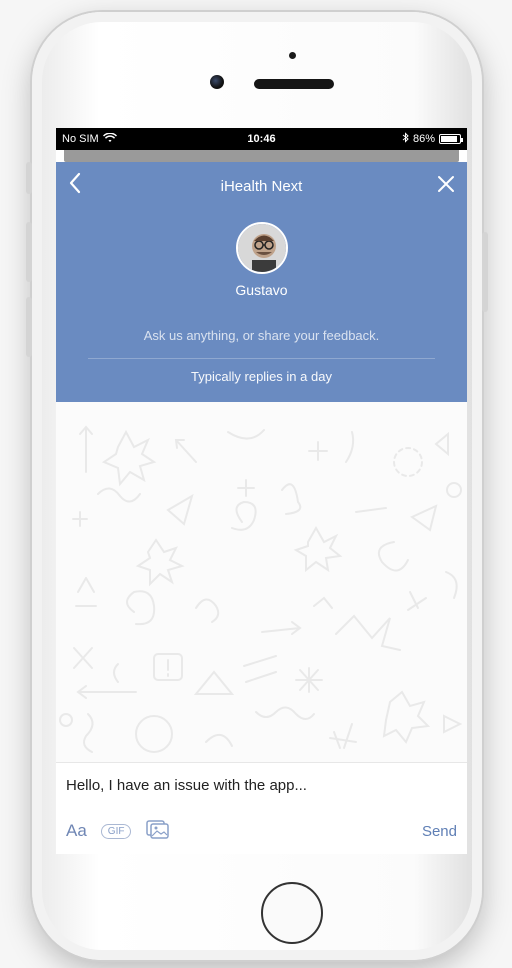  I want to click on battery-icon, so click(451, 139).